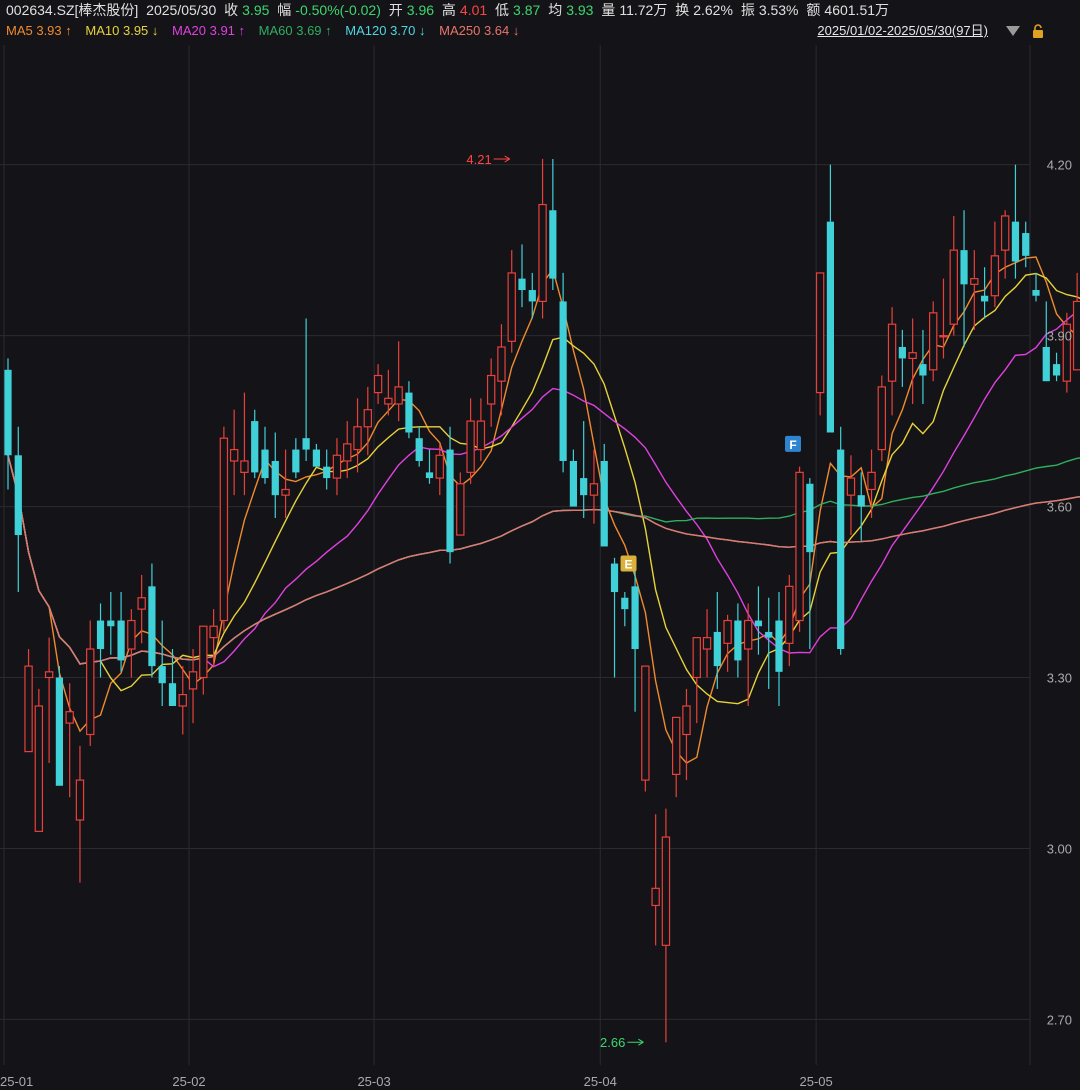  Describe the element at coordinates (793, 443) in the screenshot. I see `event-badge-F: F` at that location.